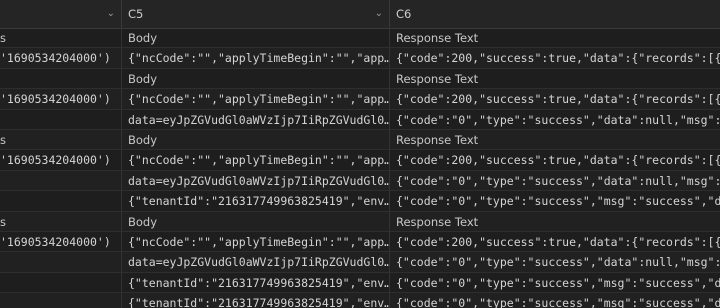 This screenshot has height=308, width=720. What do you see at coordinates (136, 14) in the screenshot?
I see `column-header-c5-label: C5` at bounding box center [136, 14].